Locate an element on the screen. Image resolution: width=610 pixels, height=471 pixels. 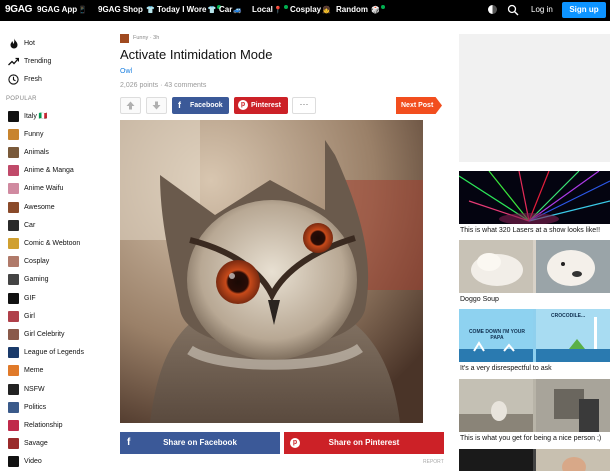
popular-heading: POPULAR is located at coordinates (21, 99).